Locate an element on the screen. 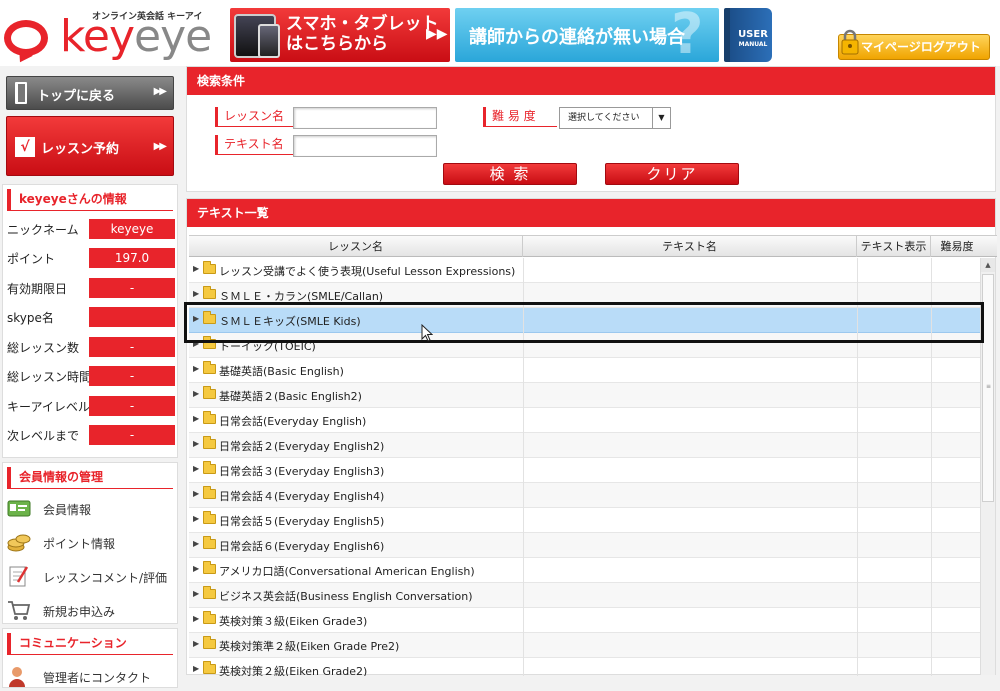  column-text-name: テキスト名 is located at coordinates (690, 246).